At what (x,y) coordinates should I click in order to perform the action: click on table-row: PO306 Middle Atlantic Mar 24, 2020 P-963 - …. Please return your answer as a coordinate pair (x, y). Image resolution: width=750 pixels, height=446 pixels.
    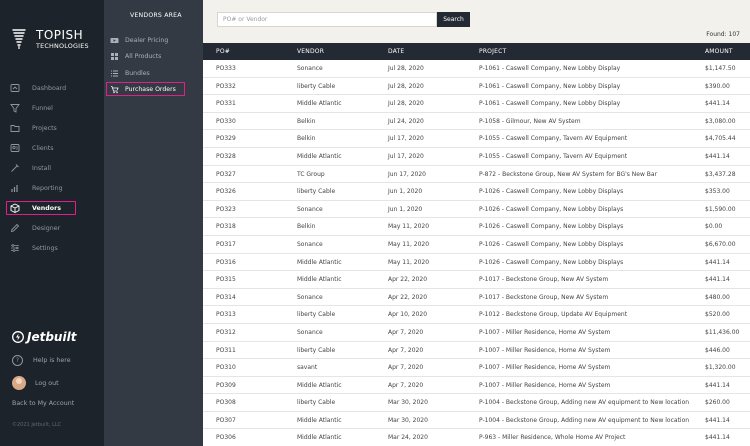
    Looking at the image, I should click on (476, 437).